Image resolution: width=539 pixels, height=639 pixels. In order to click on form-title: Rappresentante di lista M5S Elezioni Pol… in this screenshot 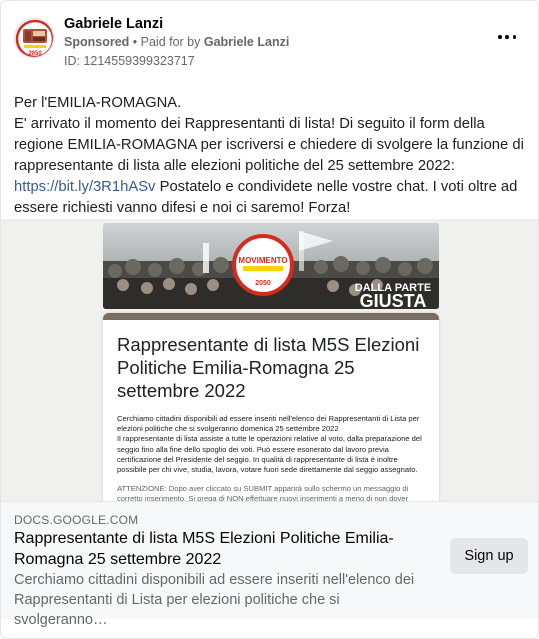, I will do `click(268, 367)`.